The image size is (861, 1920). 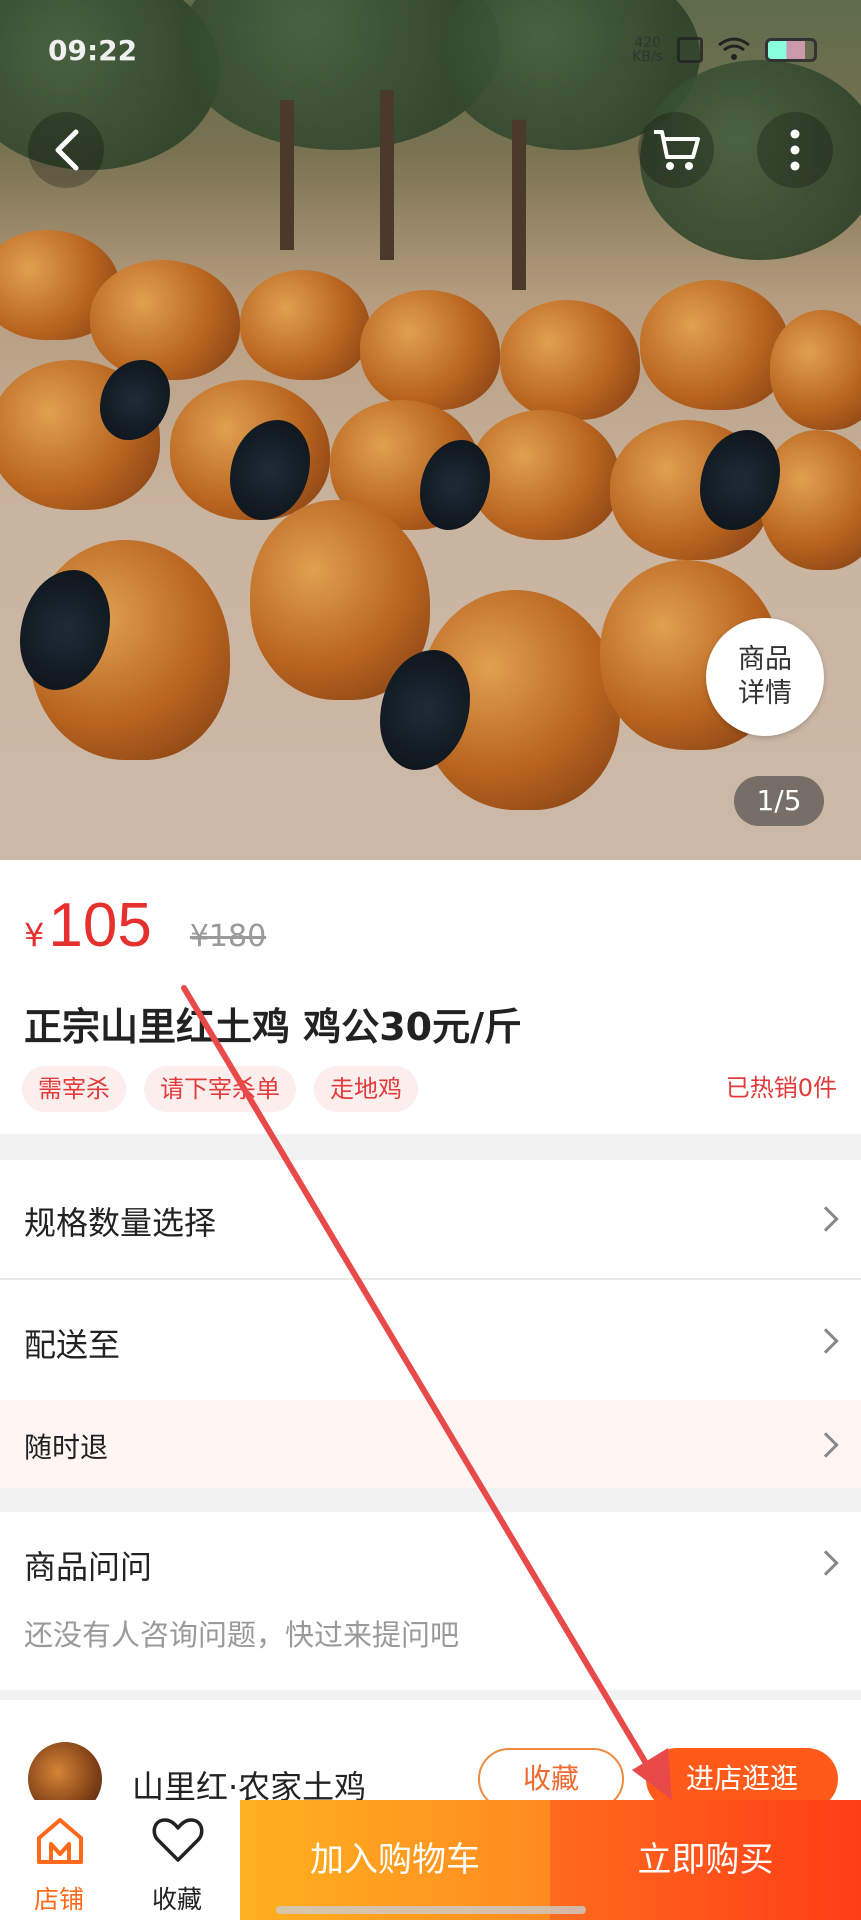 I want to click on shop-row: 山里红·农家土鸡 收藏 进店逛逛, so click(x=430, y=1758).